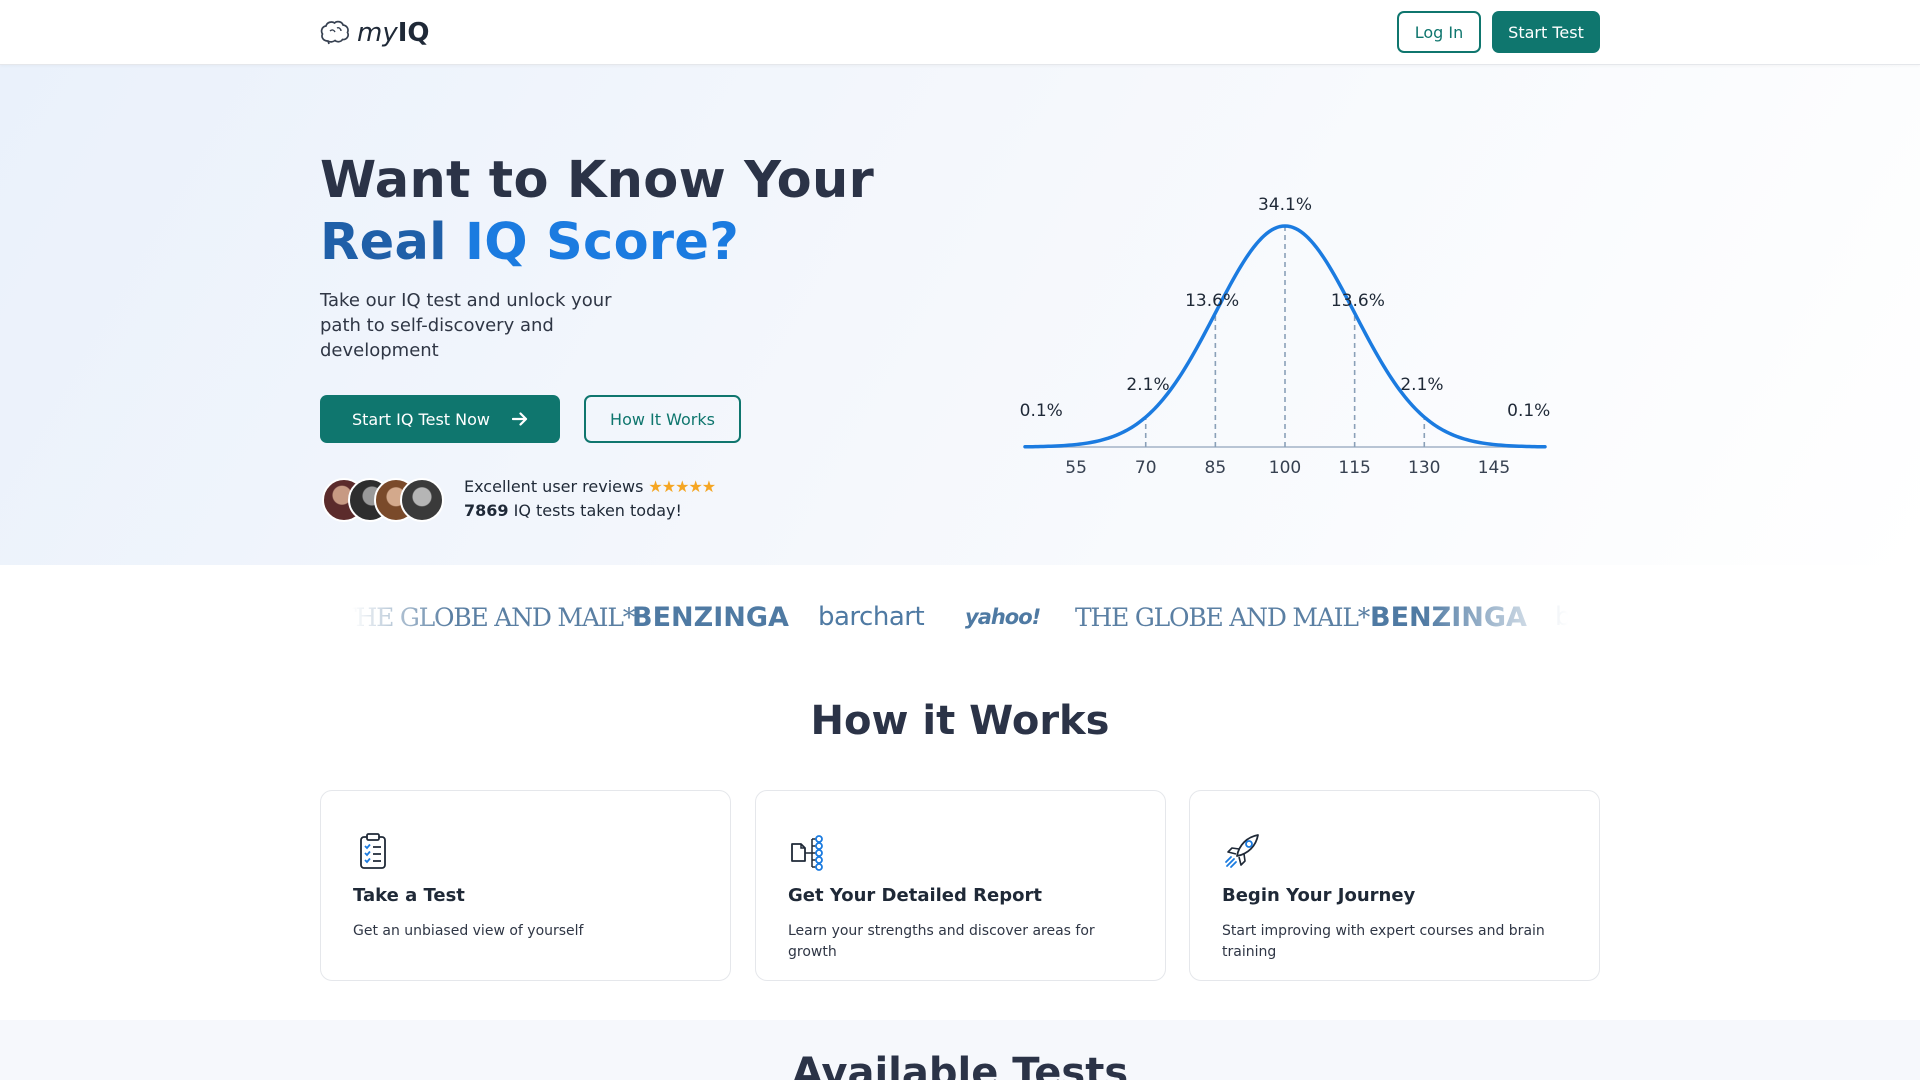 This screenshot has height=1080, width=1920. What do you see at coordinates (486, 510) in the screenshot?
I see `tests-count: 7869` at bounding box center [486, 510].